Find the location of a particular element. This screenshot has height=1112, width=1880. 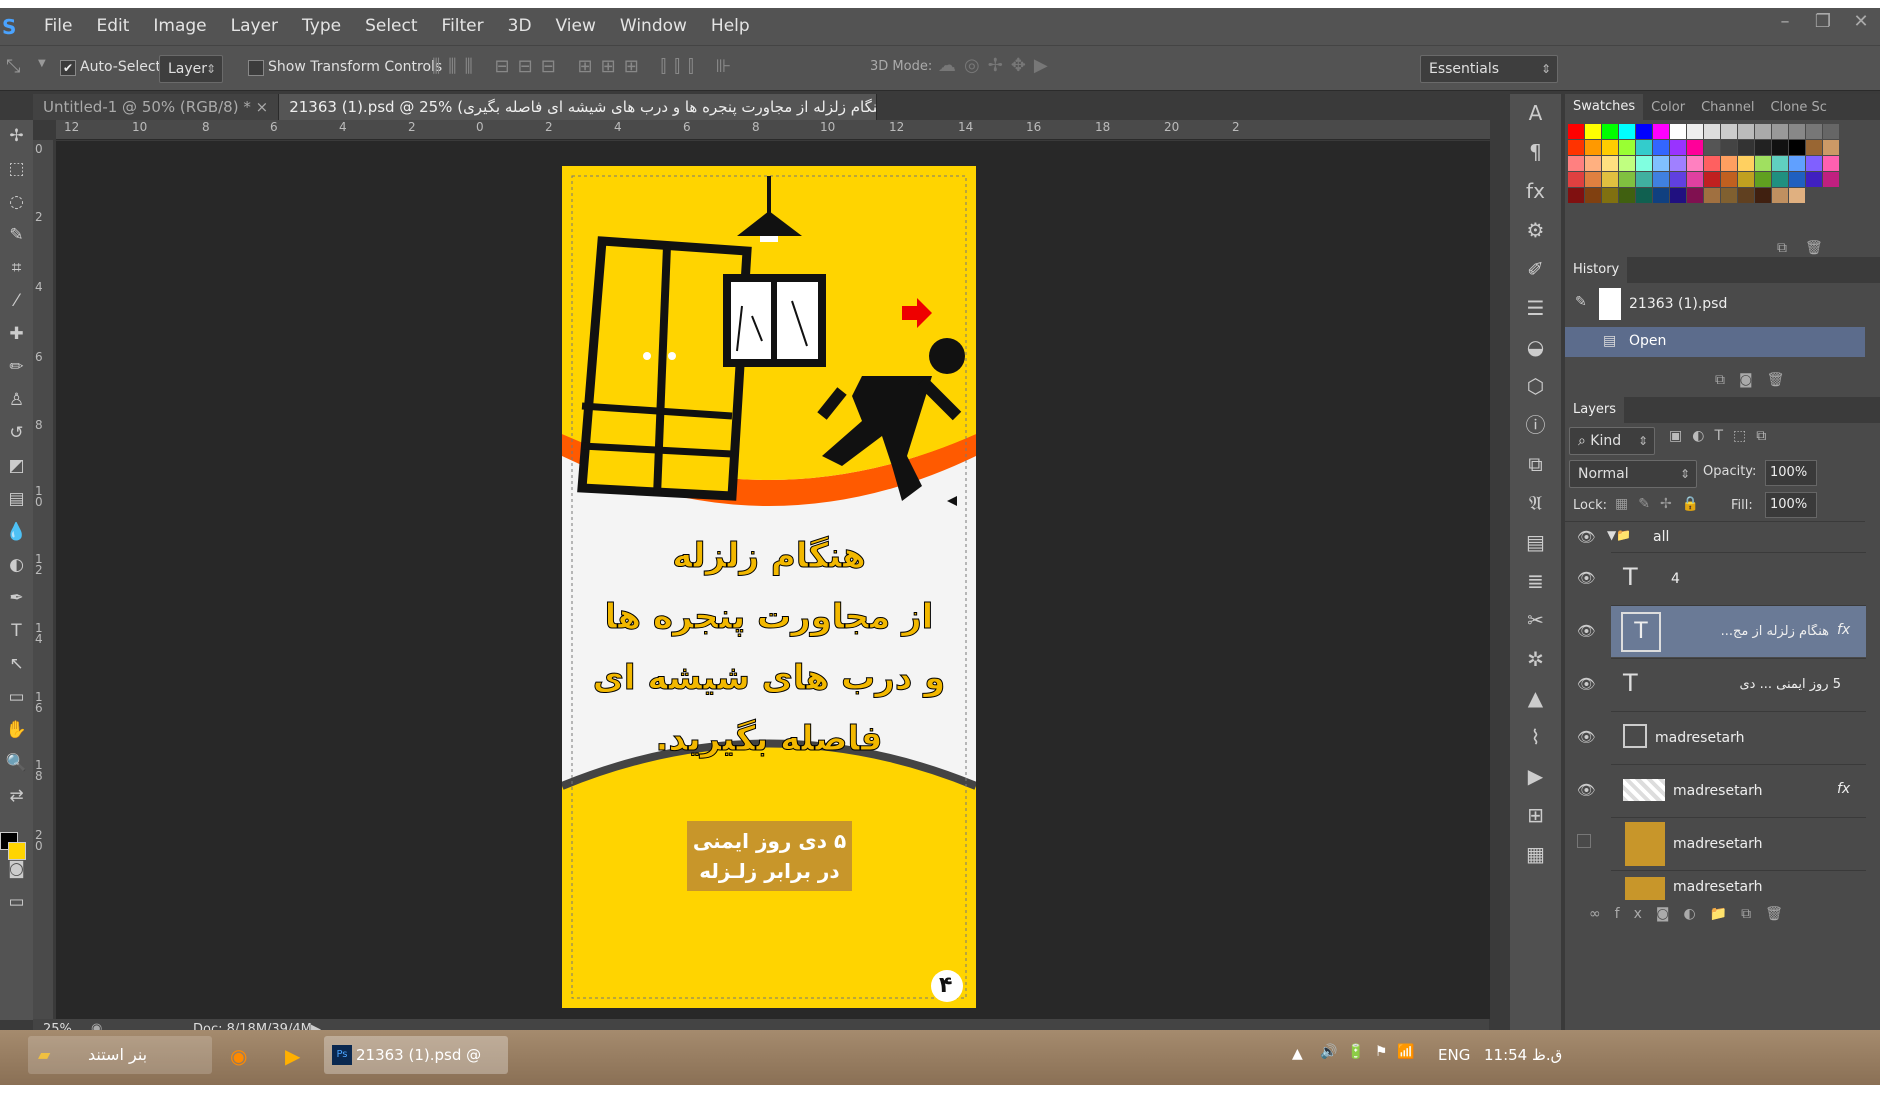

tab-history: History is located at coordinates (1596, 270).